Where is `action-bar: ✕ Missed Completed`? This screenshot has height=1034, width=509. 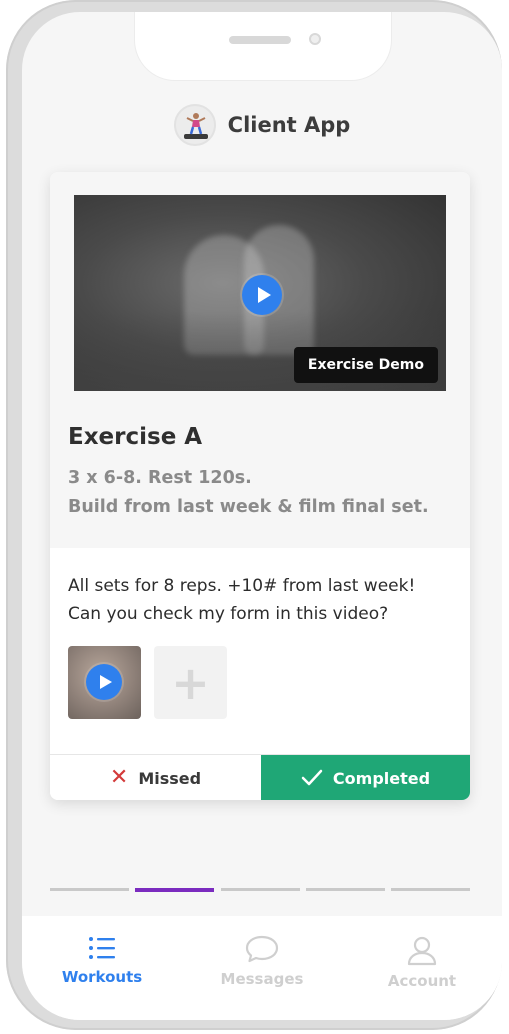 action-bar: ✕ Missed Completed is located at coordinates (260, 777).